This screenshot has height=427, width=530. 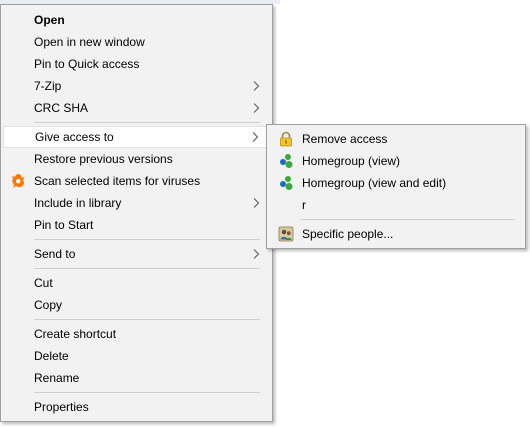 I want to click on people-icon, so click(x=286, y=234).